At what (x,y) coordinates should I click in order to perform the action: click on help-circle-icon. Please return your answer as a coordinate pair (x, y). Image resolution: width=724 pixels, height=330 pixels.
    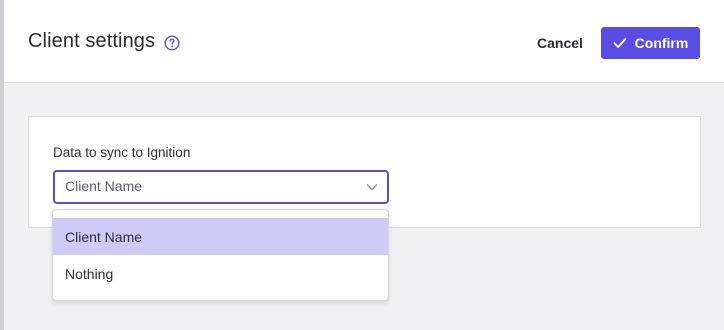
    Looking at the image, I should click on (172, 43).